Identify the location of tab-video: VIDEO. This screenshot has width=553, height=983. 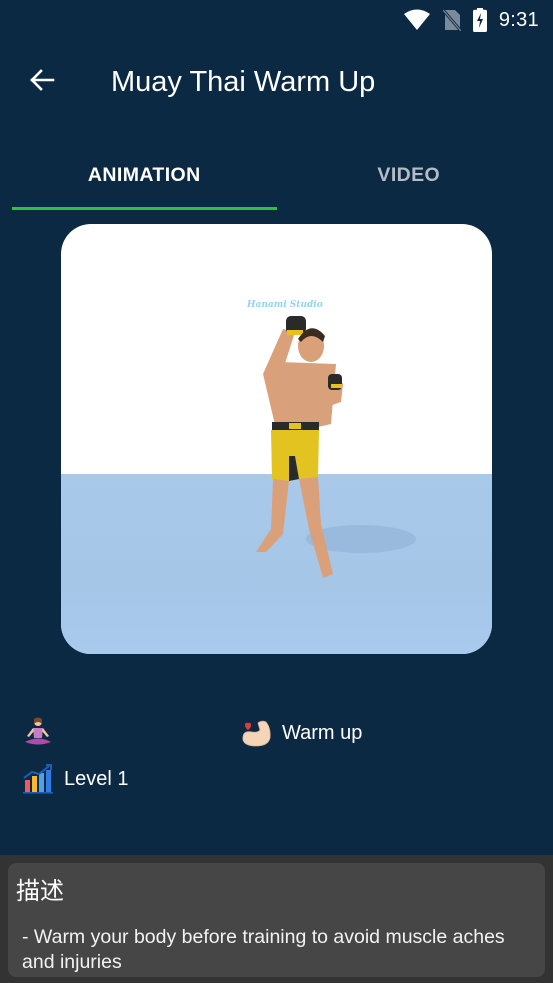
(409, 175).